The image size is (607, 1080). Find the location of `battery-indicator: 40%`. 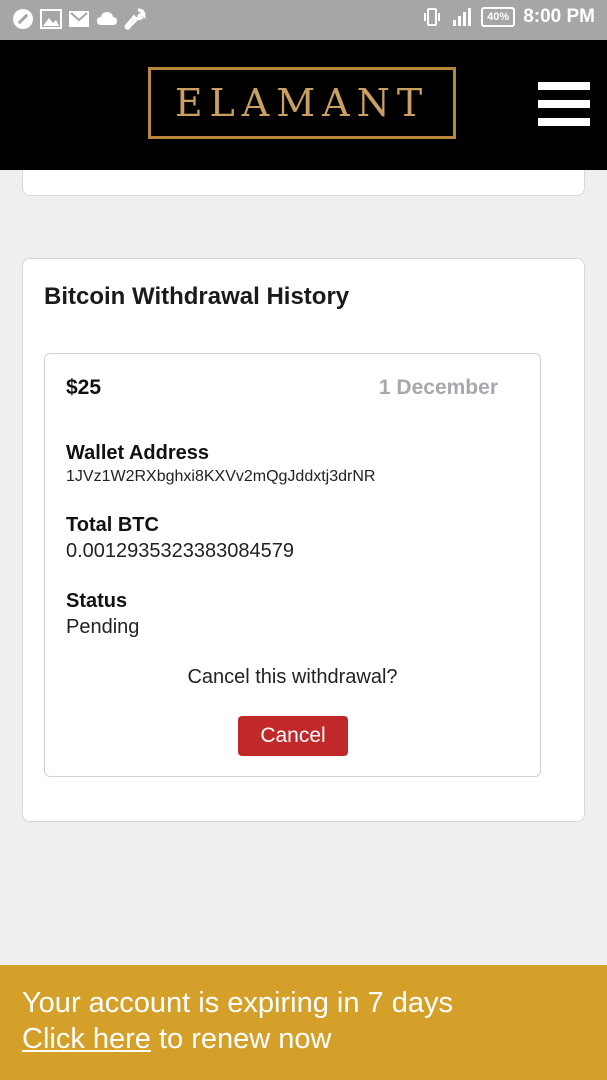

battery-indicator: 40% is located at coordinates (498, 17).